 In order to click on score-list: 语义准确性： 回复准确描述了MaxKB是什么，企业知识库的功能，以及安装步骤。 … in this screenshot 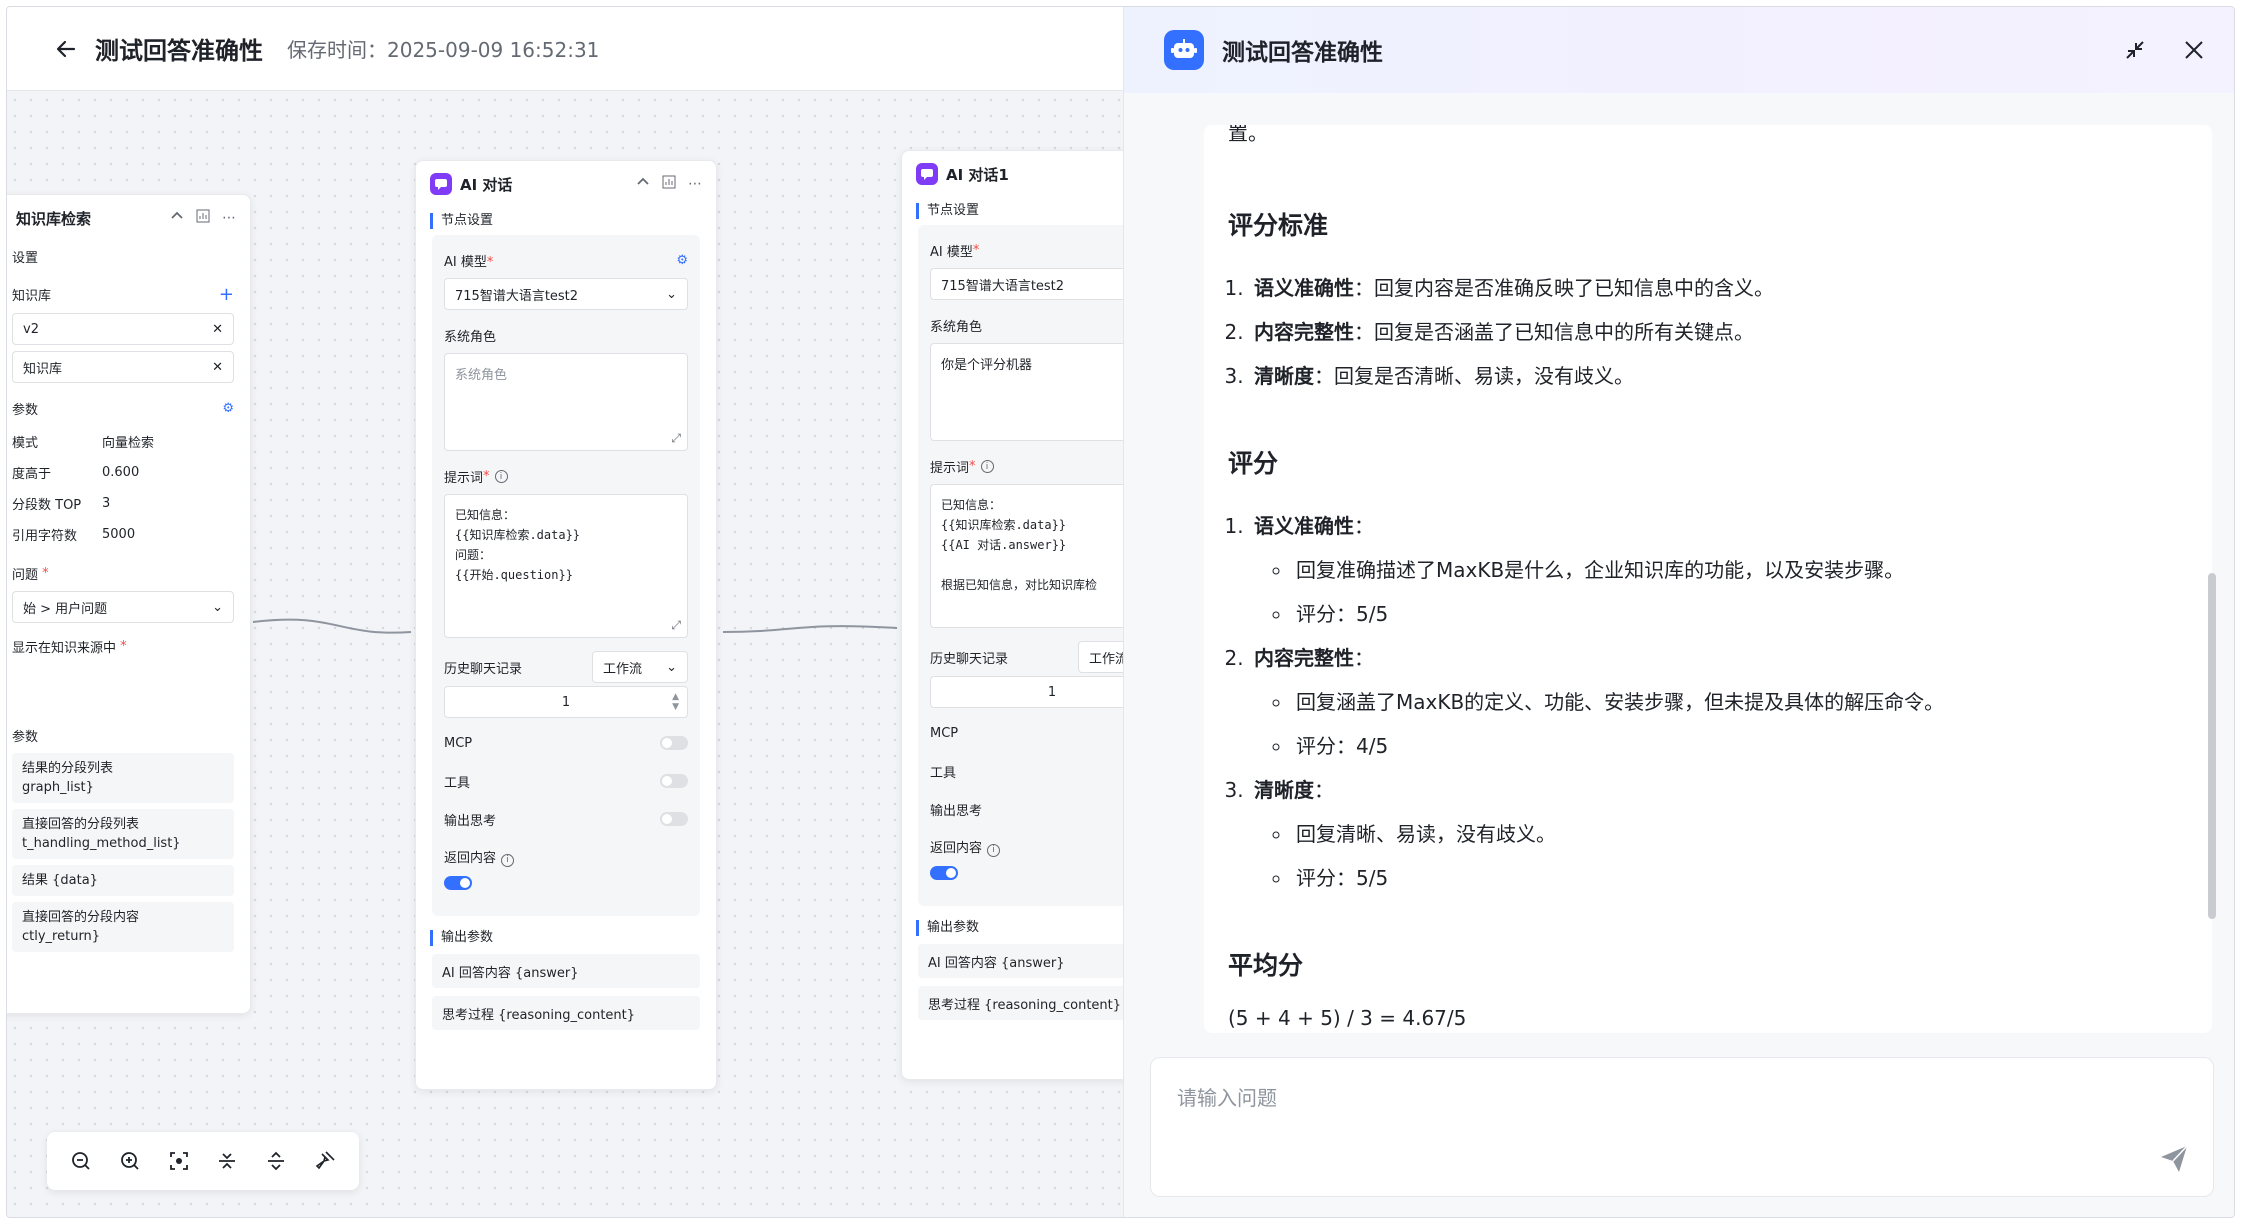, I will do `click(1719, 702)`.